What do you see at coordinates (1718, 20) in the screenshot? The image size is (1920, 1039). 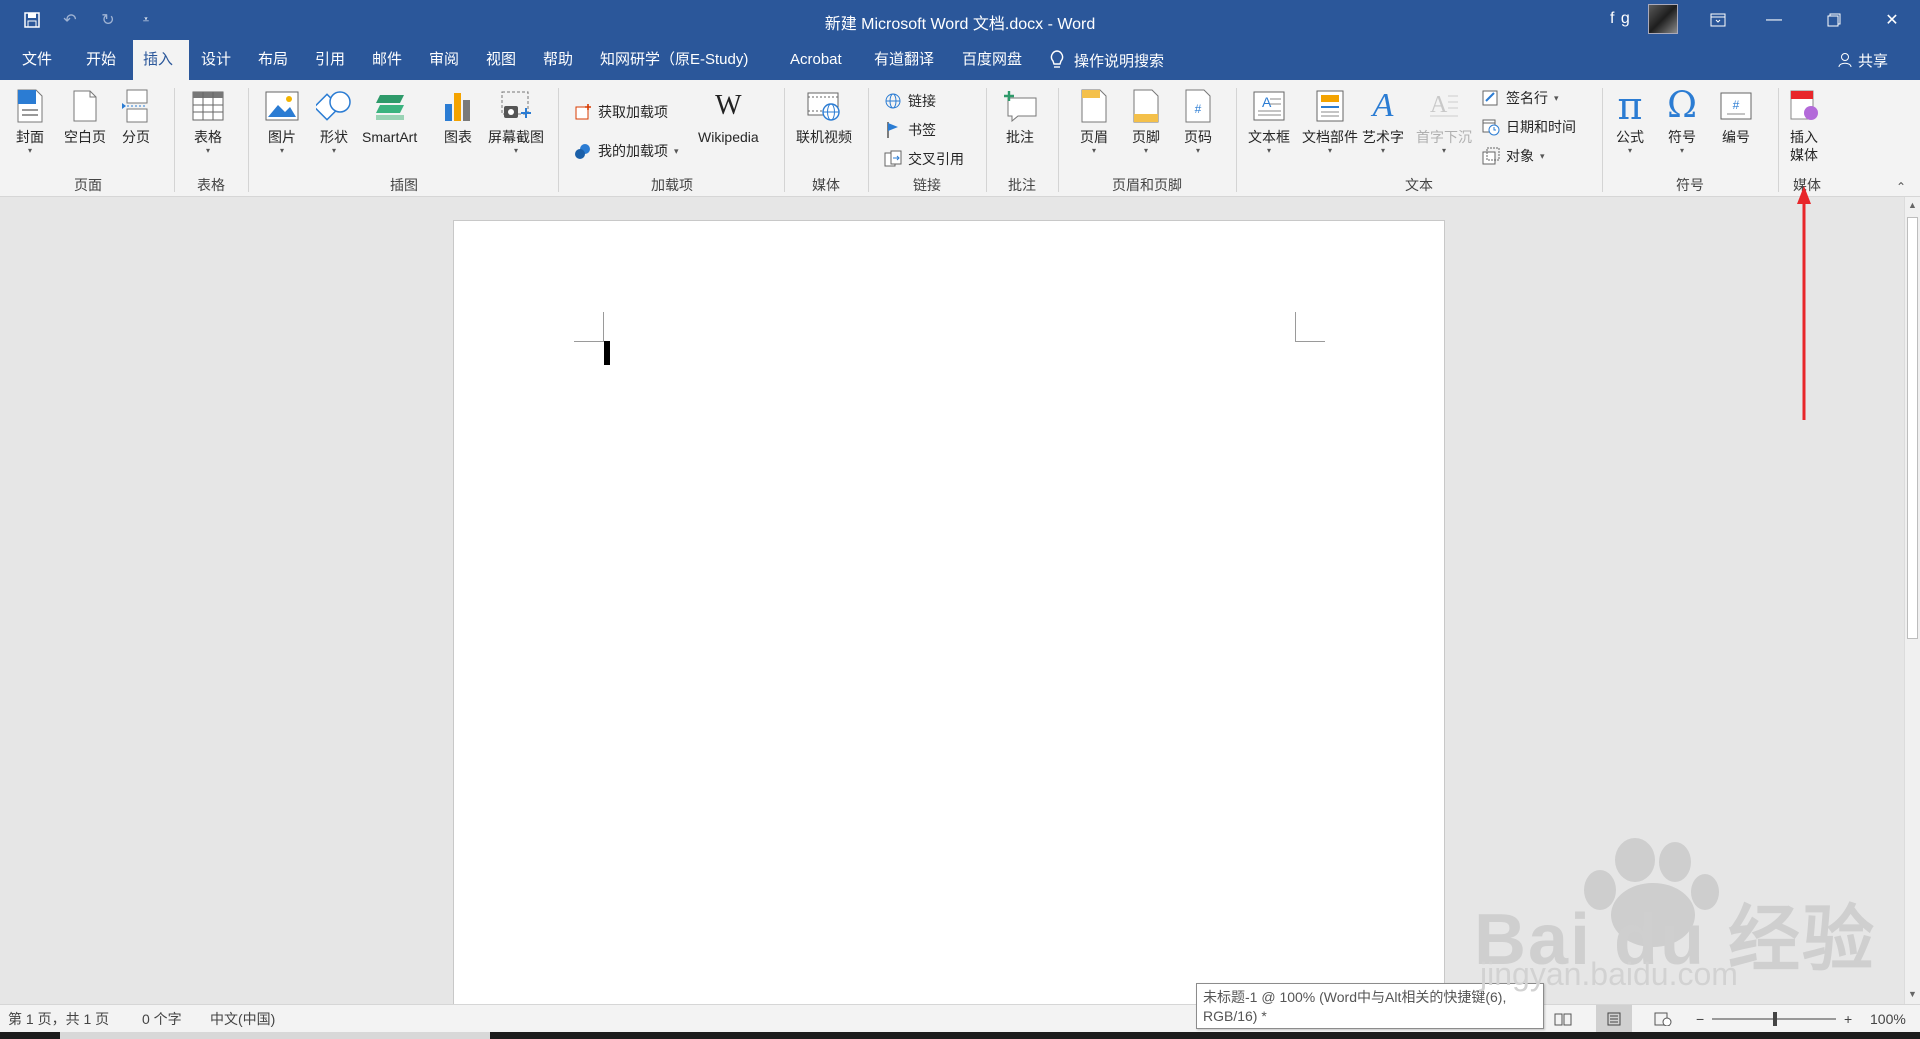 I see `ribbon-display-icon` at bounding box center [1718, 20].